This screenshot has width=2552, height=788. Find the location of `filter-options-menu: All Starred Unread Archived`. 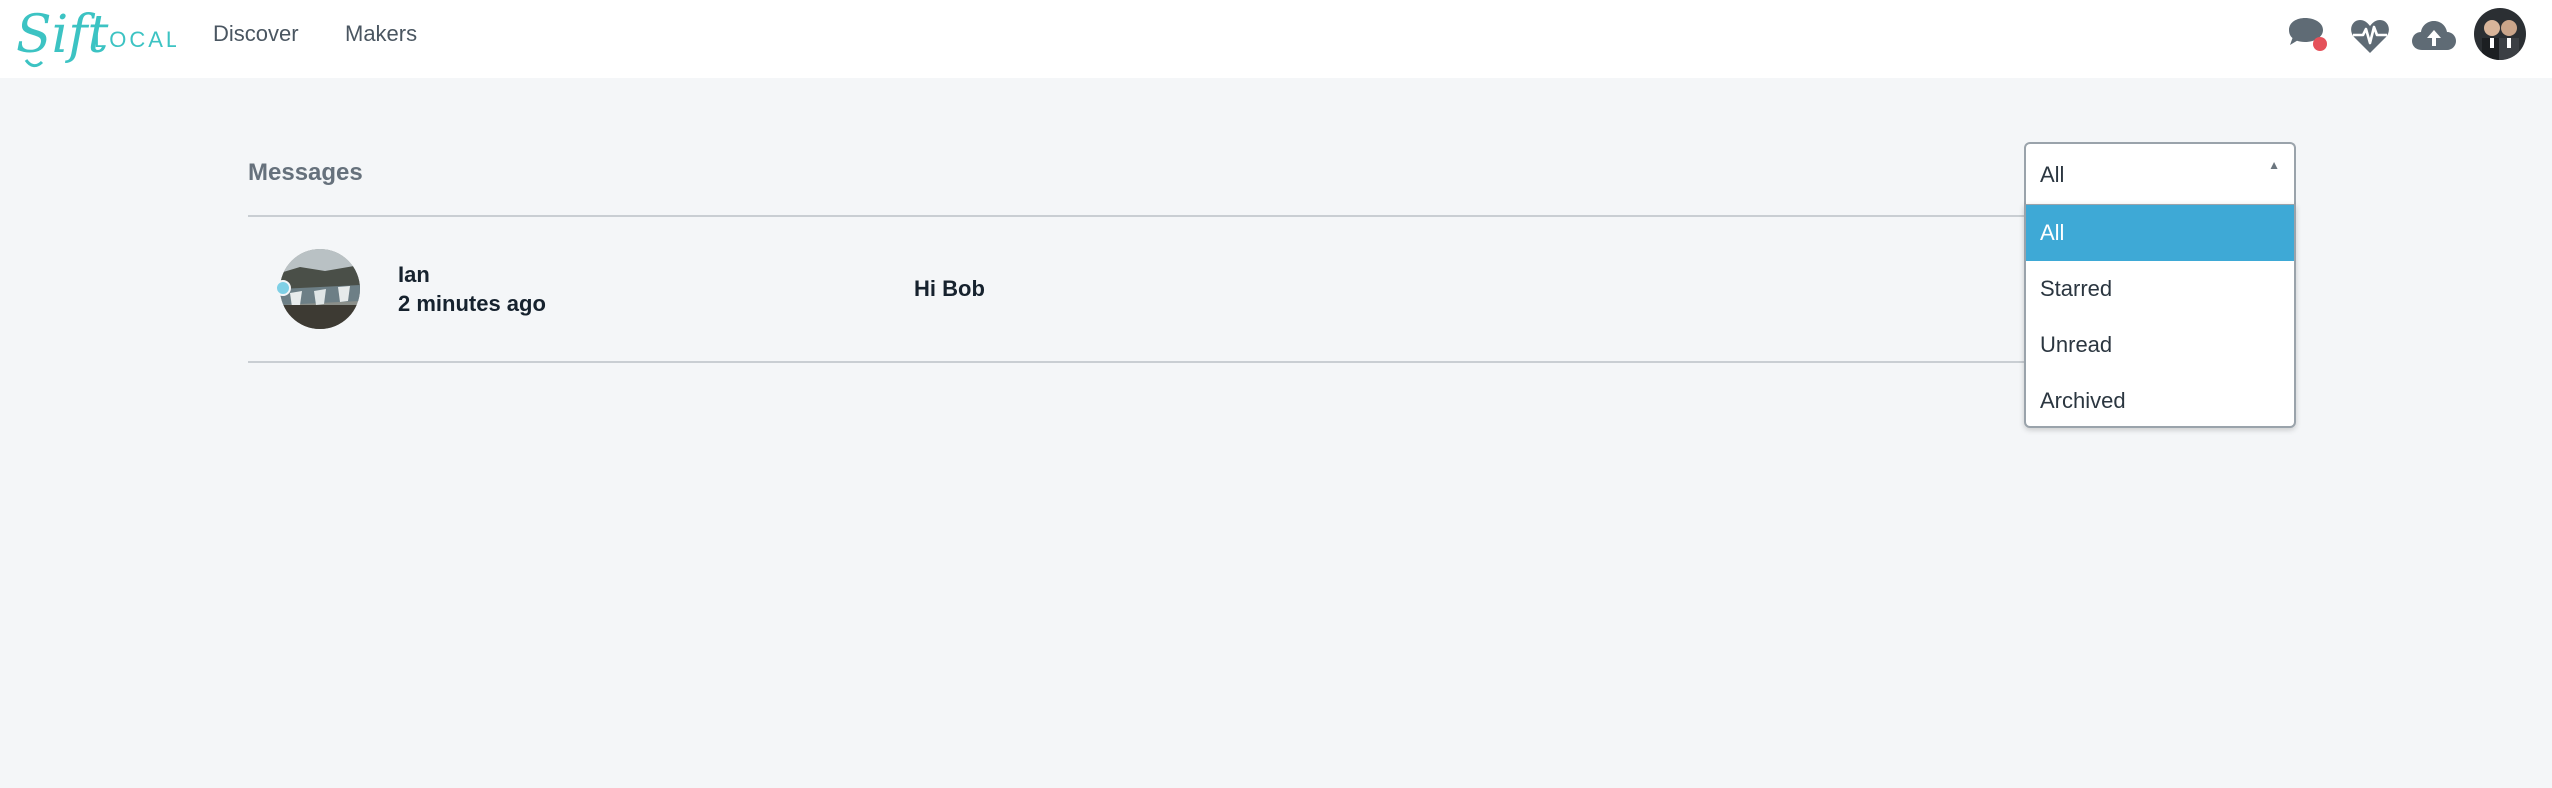

filter-options-menu: All Starred Unread Archived is located at coordinates (2160, 316).